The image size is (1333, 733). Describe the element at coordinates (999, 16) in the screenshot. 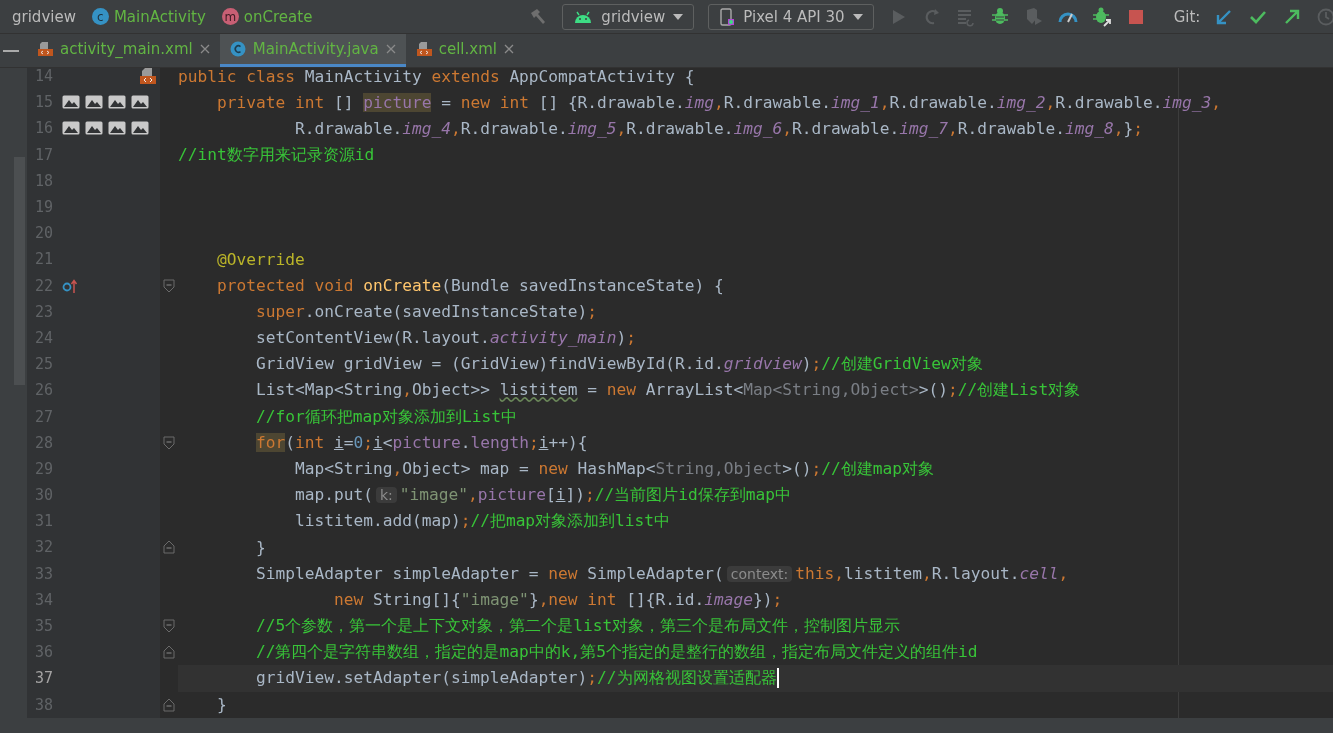

I see `bug-icon` at that location.